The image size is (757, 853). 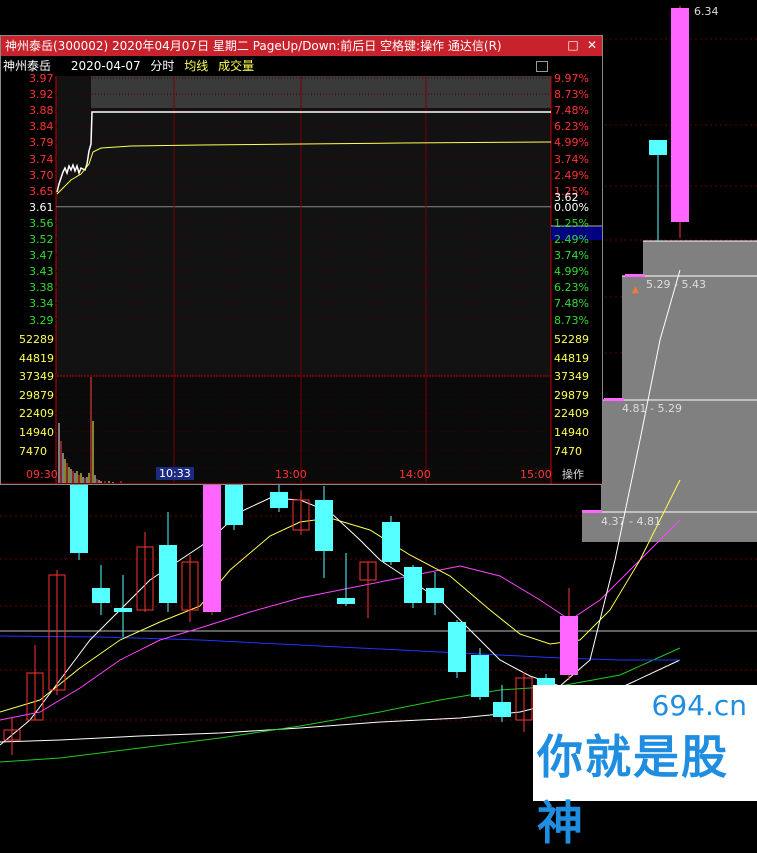 I want to click on pct-tick: 9.97%, so click(x=571, y=78).